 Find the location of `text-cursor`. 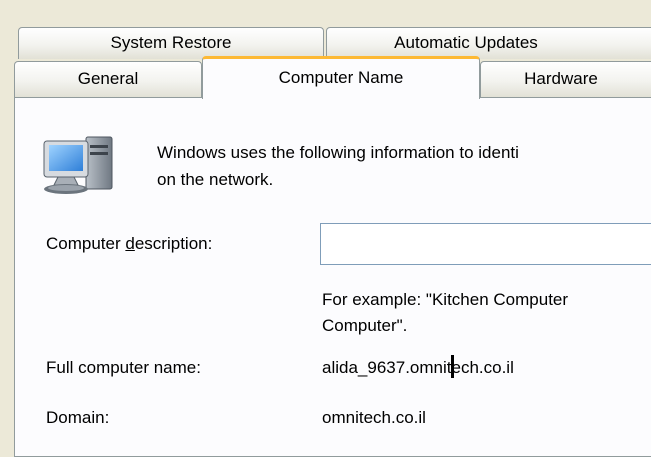

text-cursor is located at coordinates (452, 366).